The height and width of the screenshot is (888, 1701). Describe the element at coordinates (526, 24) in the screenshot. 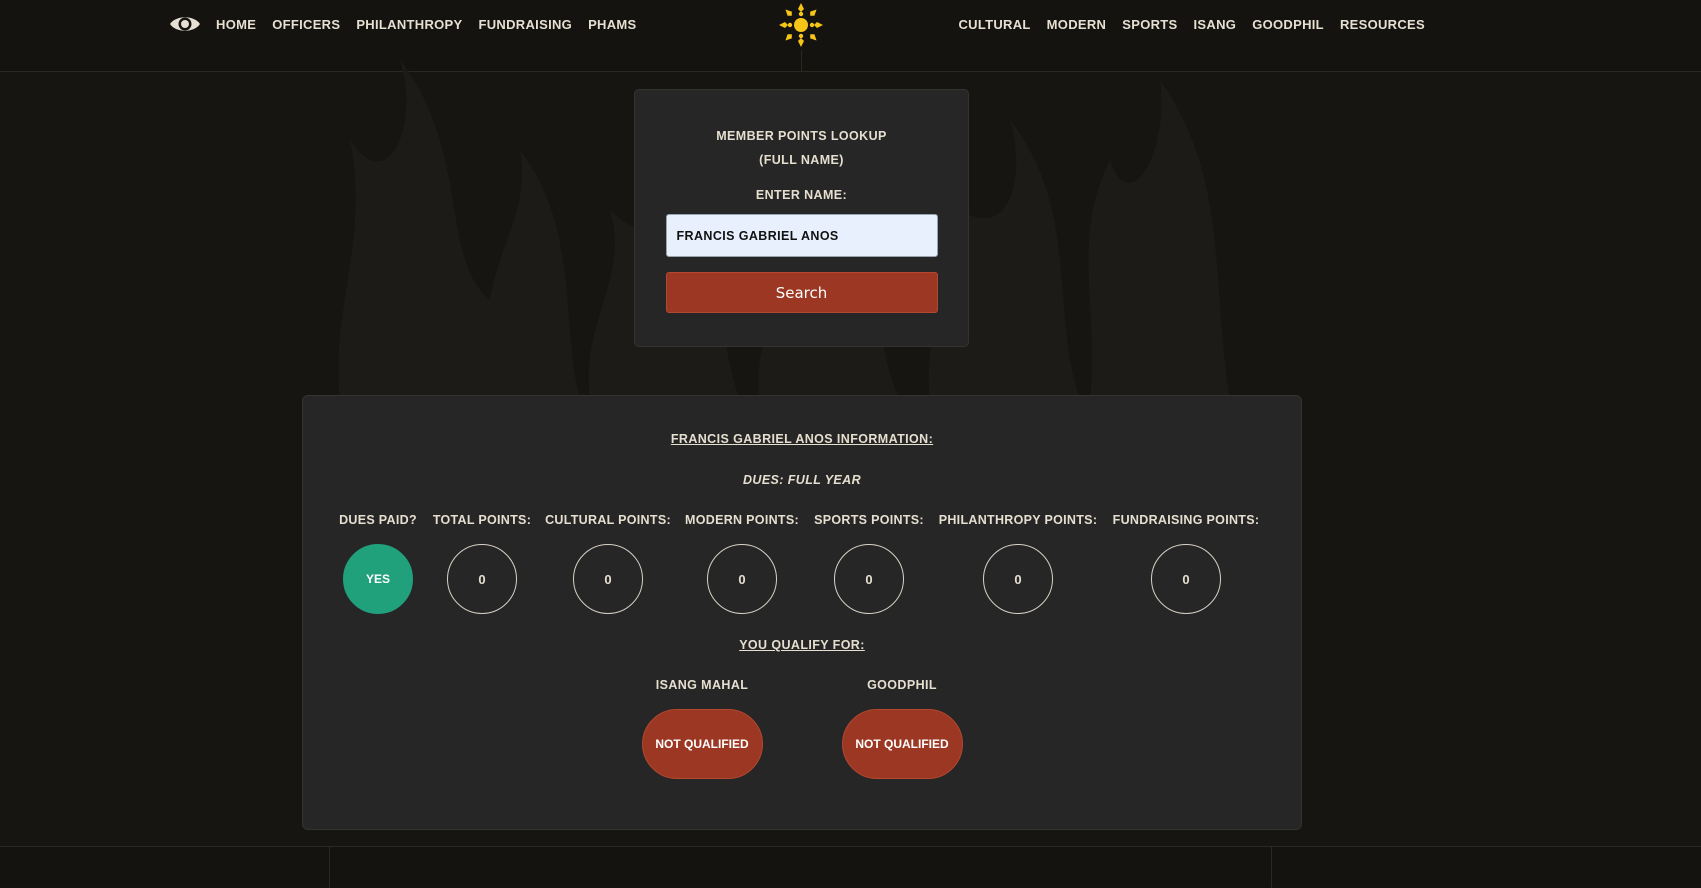

I see `nav-fundraising: FUNDRAISING` at that location.